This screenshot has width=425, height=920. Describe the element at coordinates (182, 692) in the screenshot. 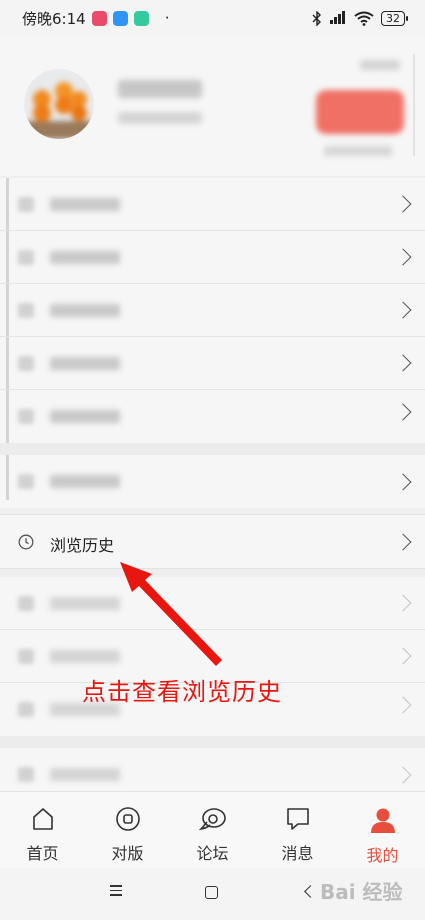

I see `annotation-text: 点击查看浏览历史` at that location.